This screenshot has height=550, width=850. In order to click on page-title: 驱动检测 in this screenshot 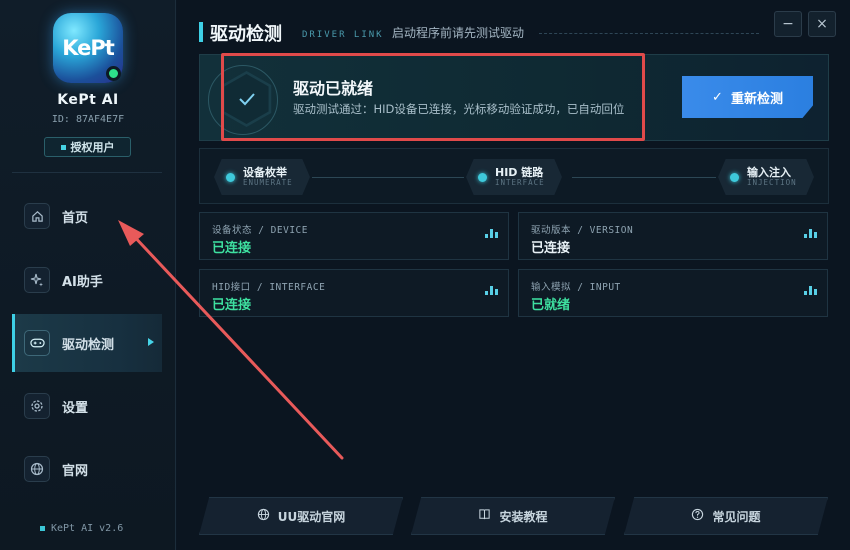, I will do `click(246, 34)`.